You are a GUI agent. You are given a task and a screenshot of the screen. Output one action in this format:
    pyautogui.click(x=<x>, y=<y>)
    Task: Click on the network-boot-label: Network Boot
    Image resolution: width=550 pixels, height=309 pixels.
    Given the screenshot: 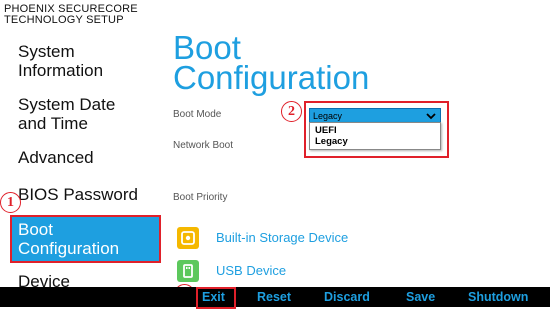 What is the action you would take?
    pyautogui.click(x=203, y=145)
    